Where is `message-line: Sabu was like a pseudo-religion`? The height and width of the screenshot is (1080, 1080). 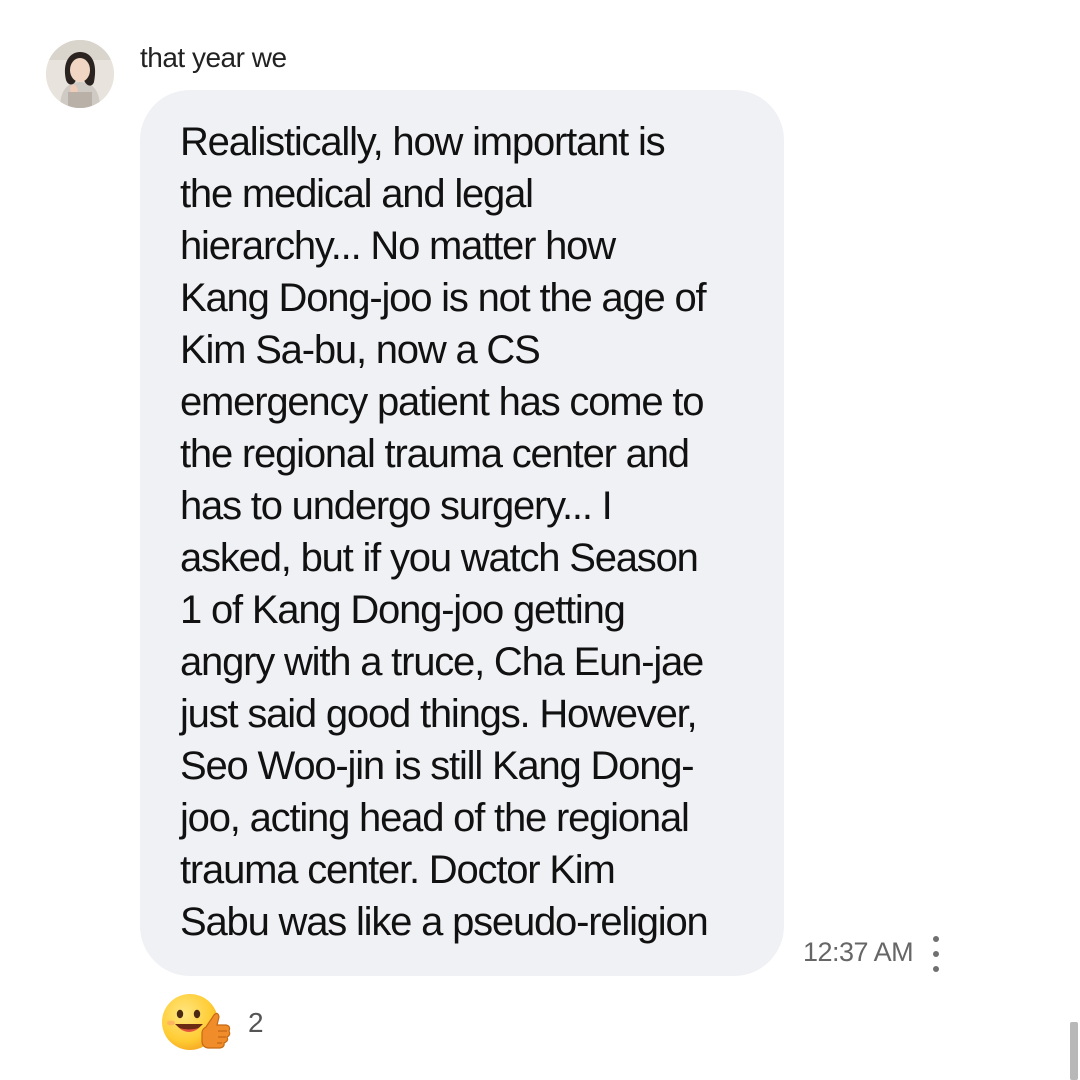
message-line: Sabu was like a pseudo-religion is located at coordinates (444, 922).